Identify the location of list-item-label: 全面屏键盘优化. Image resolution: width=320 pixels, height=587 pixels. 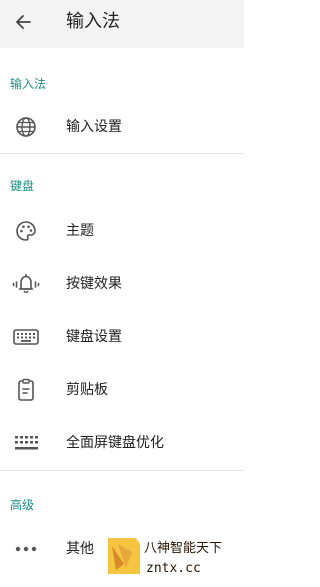
(115, 443).